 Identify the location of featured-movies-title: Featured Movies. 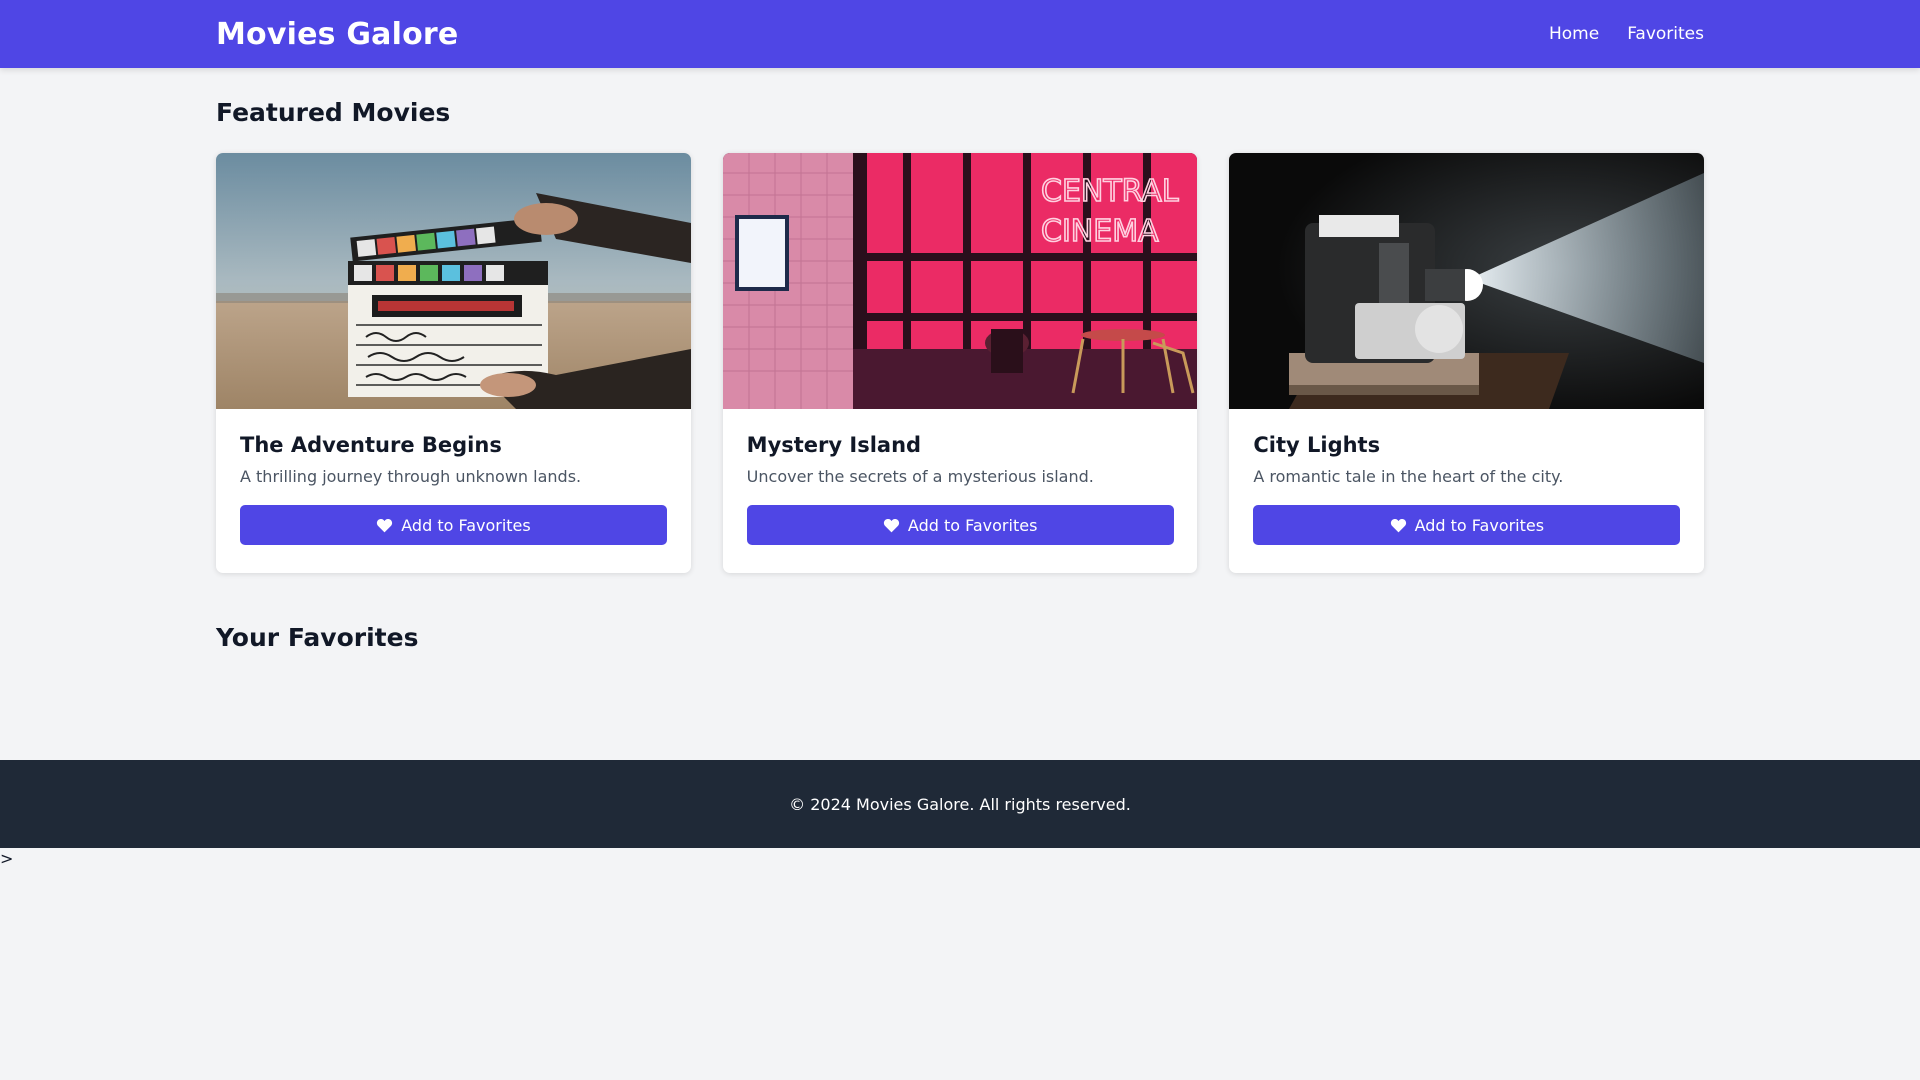
(333, 112).